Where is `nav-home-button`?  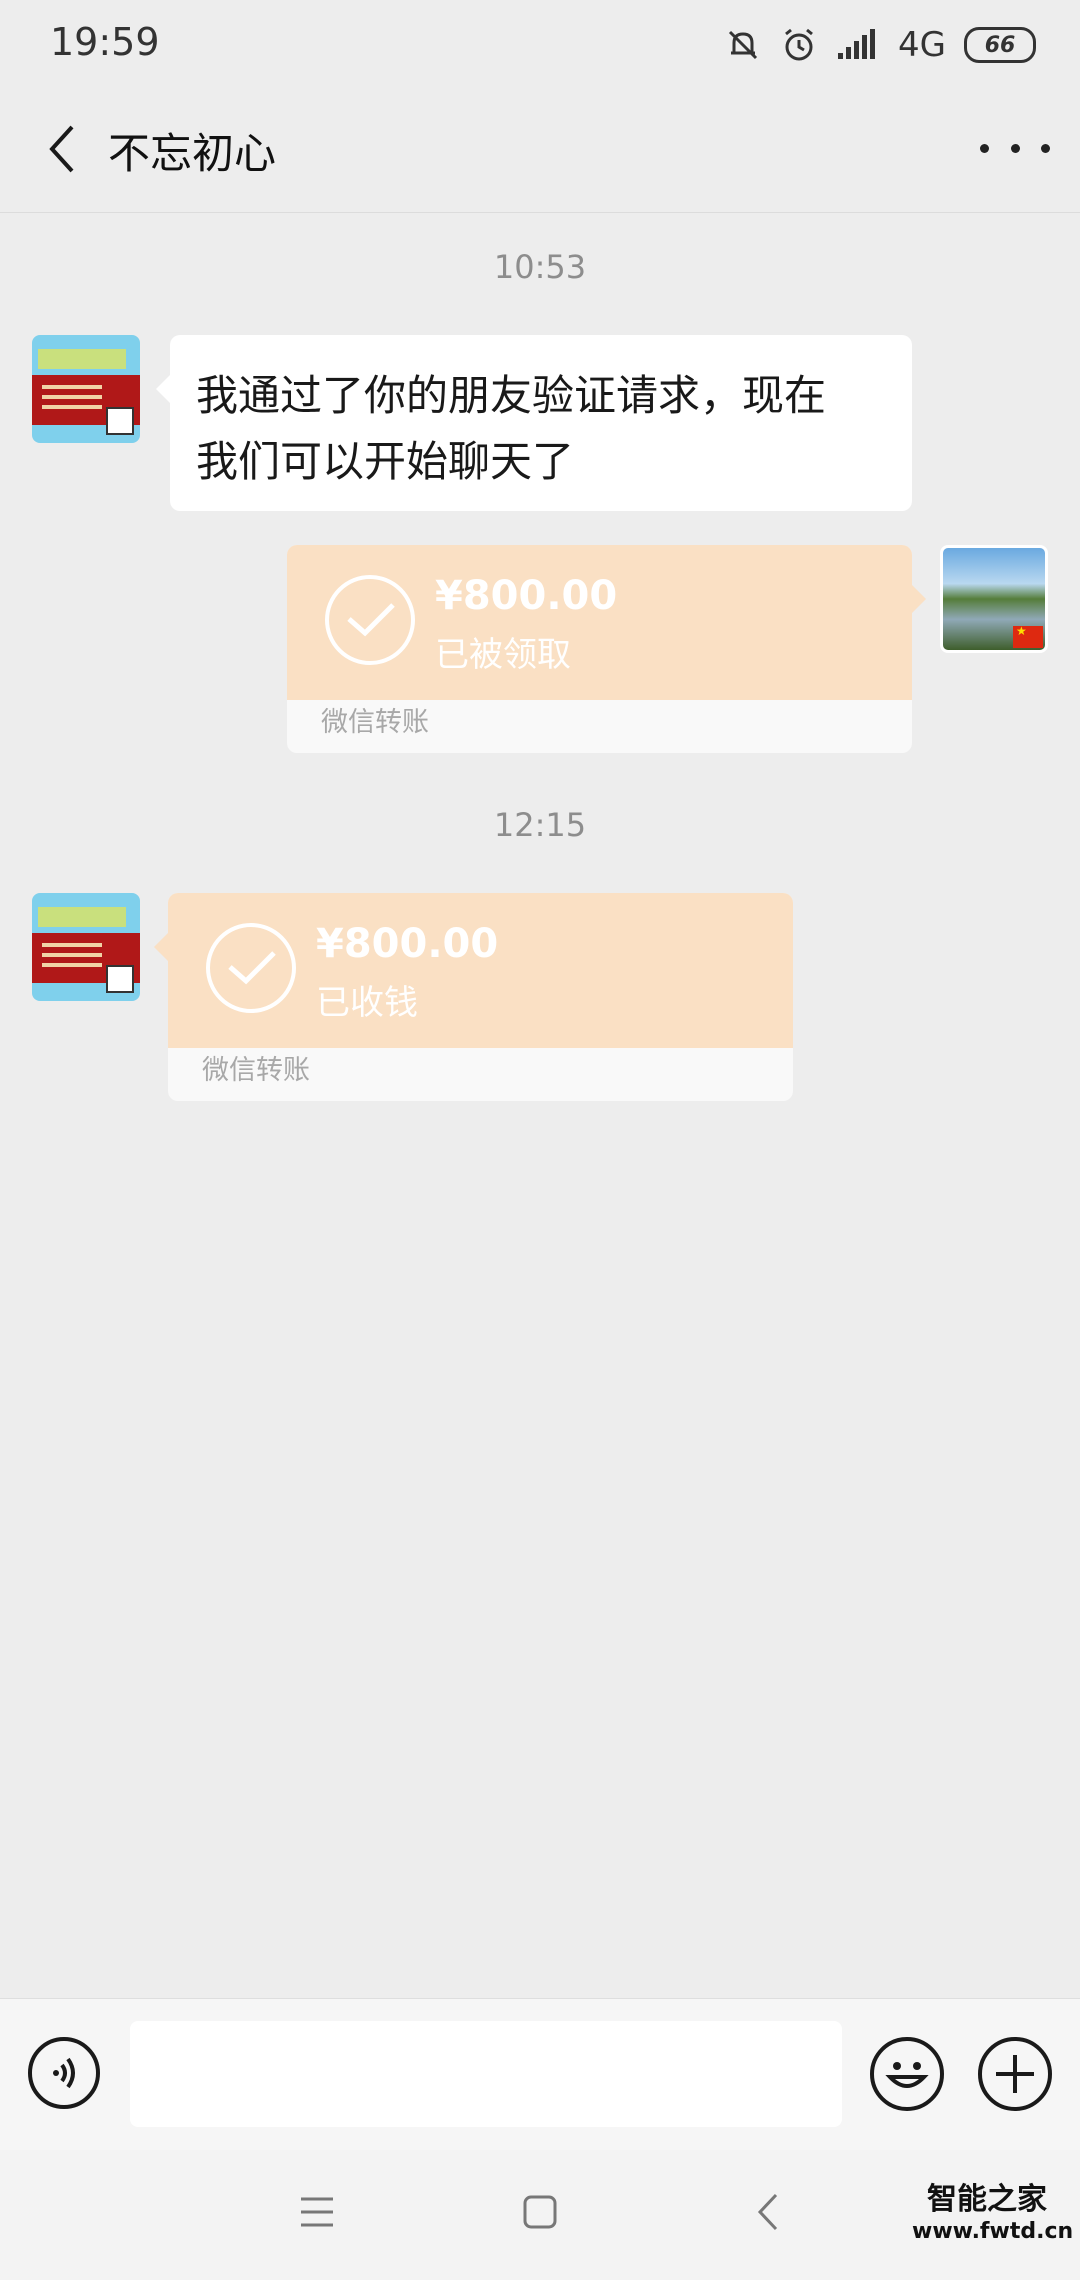 nav-home-button is located at coordinates (540, 2214).